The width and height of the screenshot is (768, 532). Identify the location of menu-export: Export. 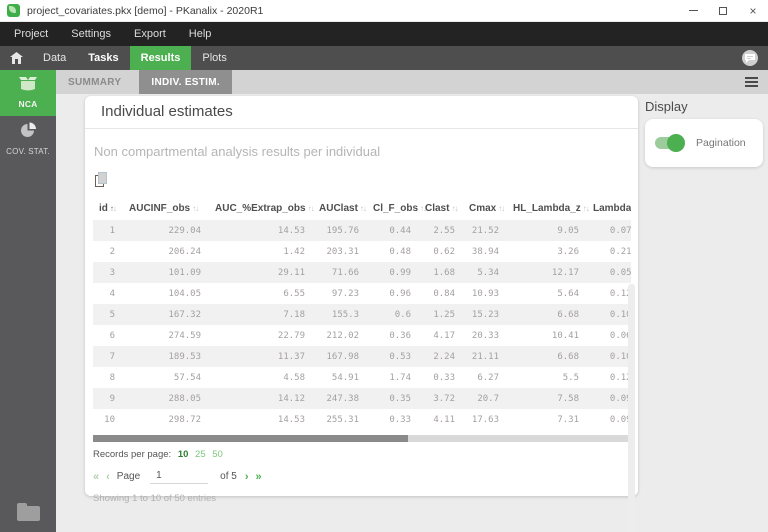
(150, 34).